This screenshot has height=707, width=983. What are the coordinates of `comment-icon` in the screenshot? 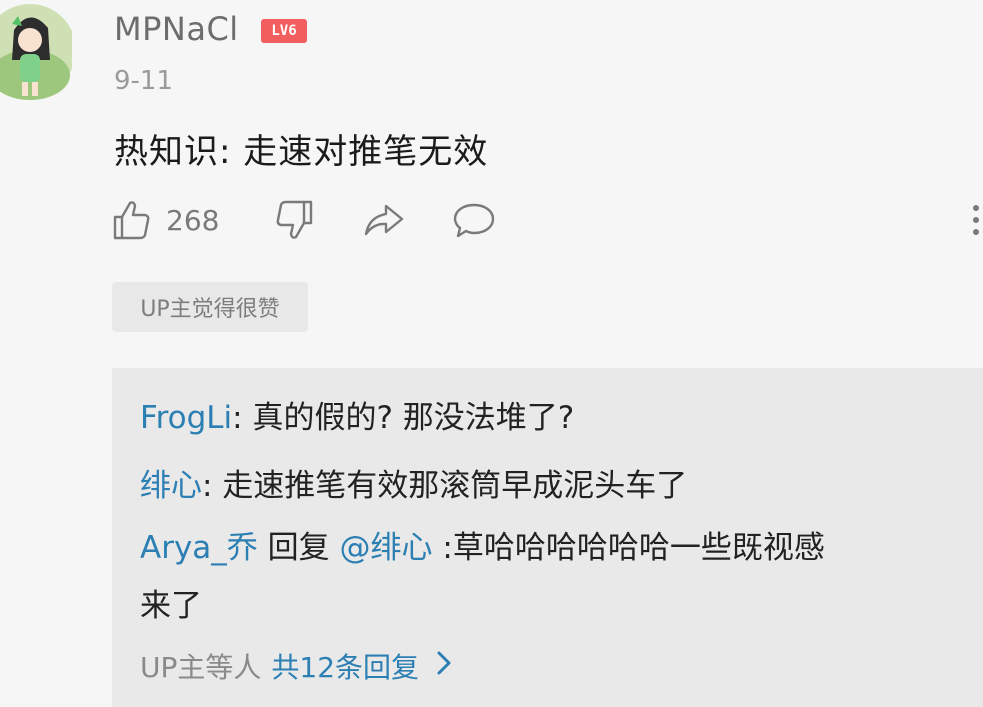 It's located at (474, 220).